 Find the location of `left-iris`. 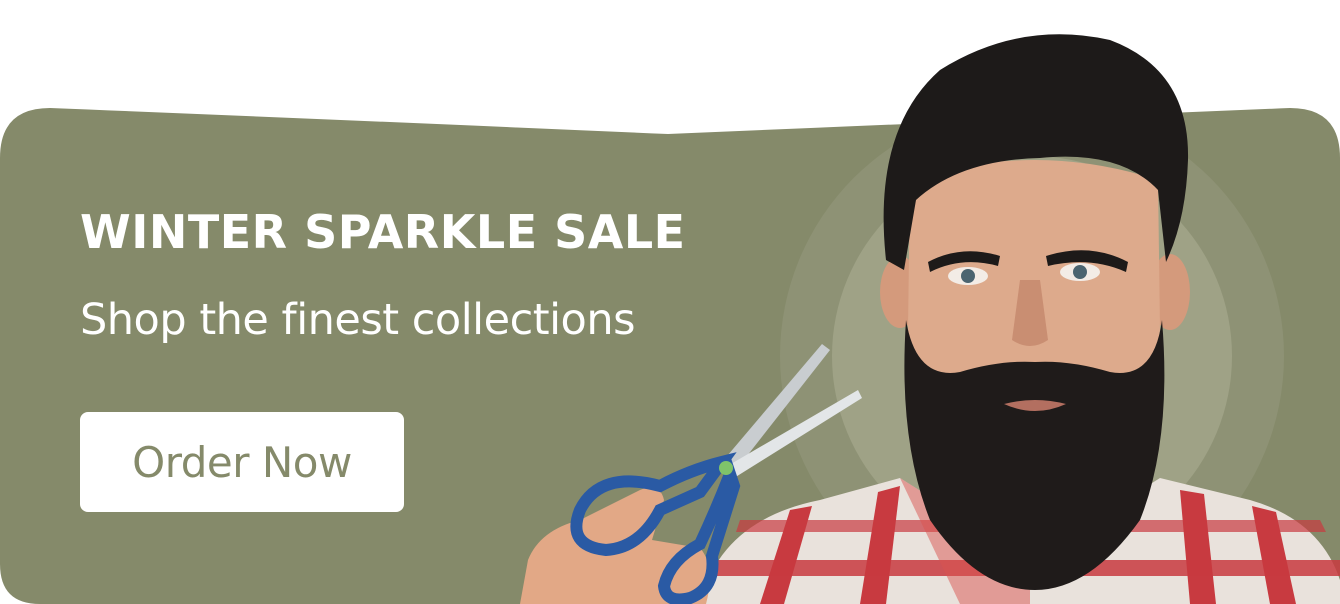

left-iris is located at coordinates (968, 276).